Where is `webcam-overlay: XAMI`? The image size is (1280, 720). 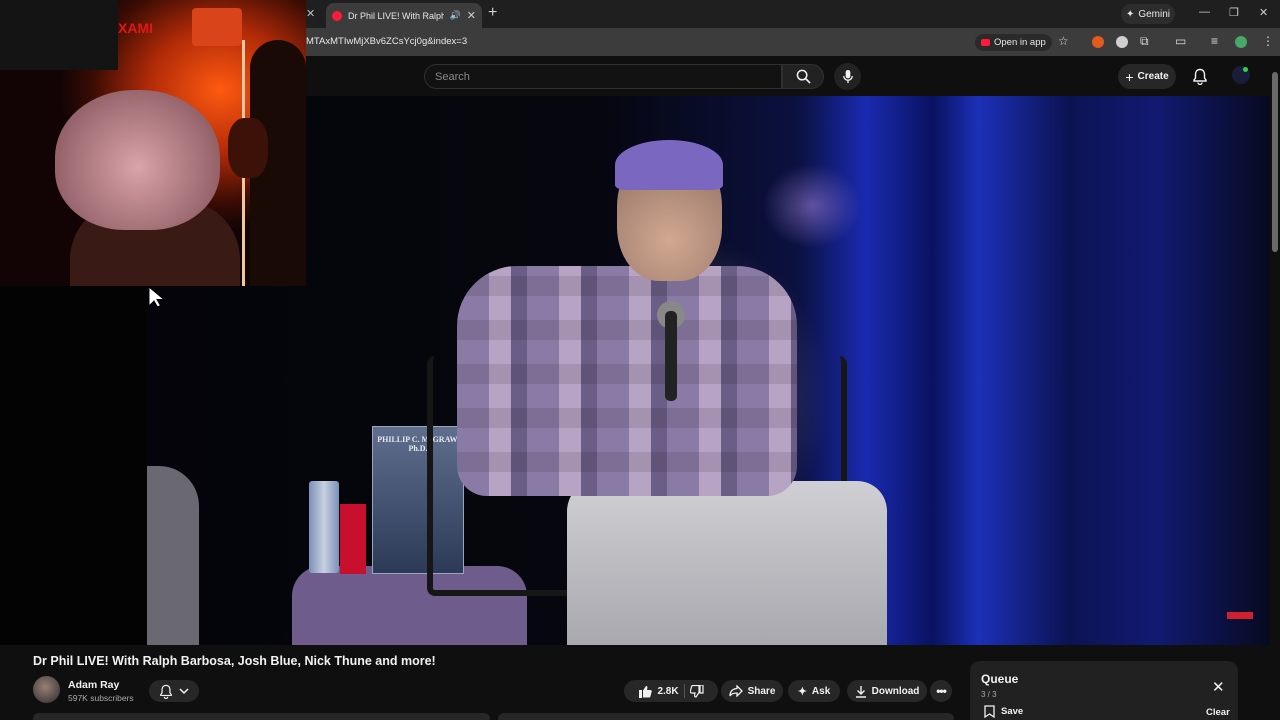
webcam-overlay: XAMI is located at coordinates (153, 143).